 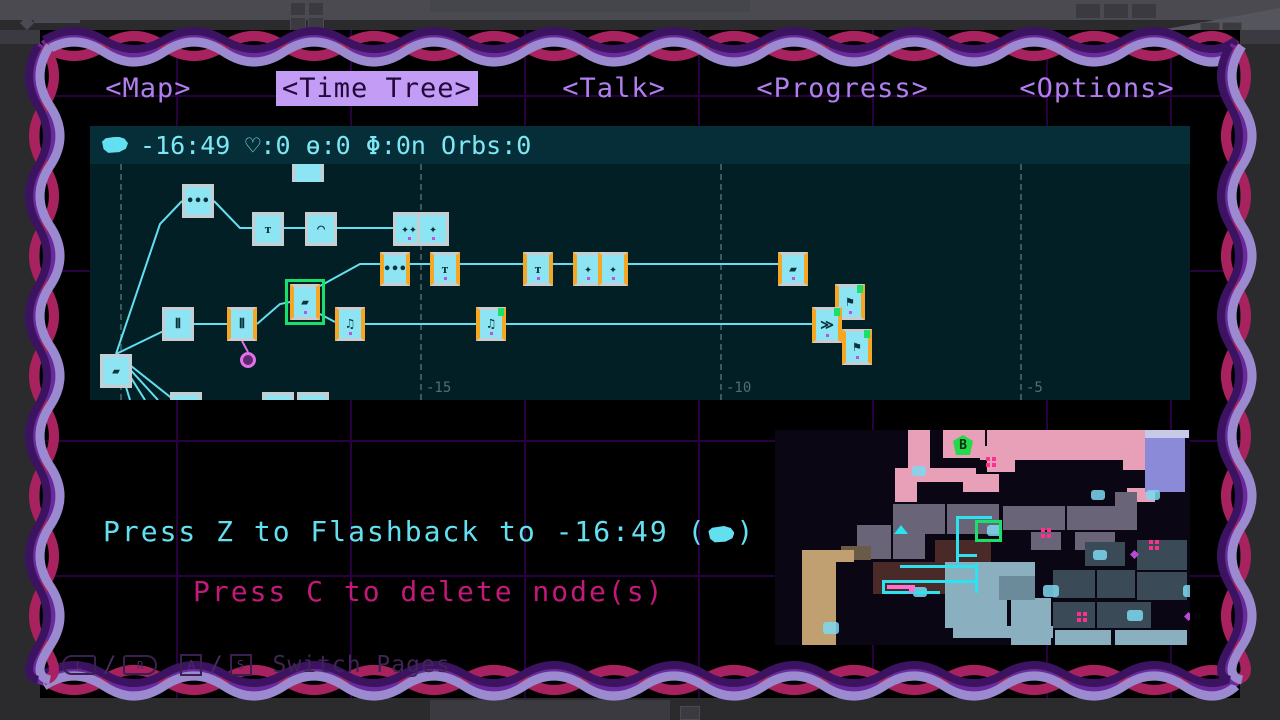 I want to click on node-glyph: ▰, so click(x=116, y=371).